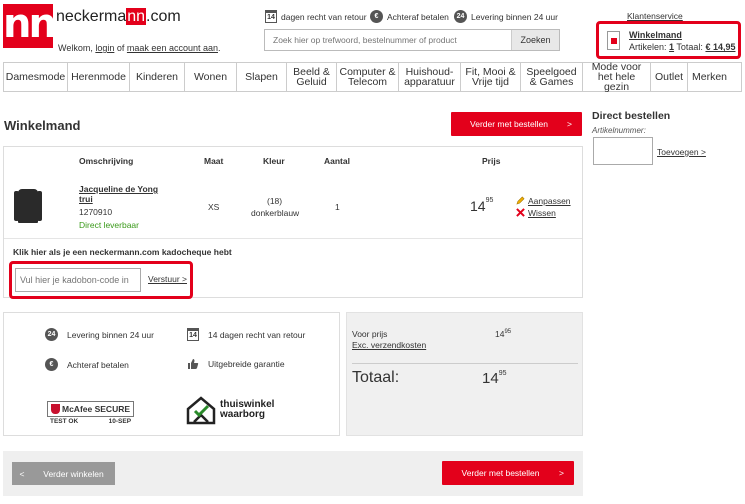 The image size is (745, 504). Describe the element at coordinates (709, 77) in the screenshot. I see `nav-item-merken: Merken` at that location.